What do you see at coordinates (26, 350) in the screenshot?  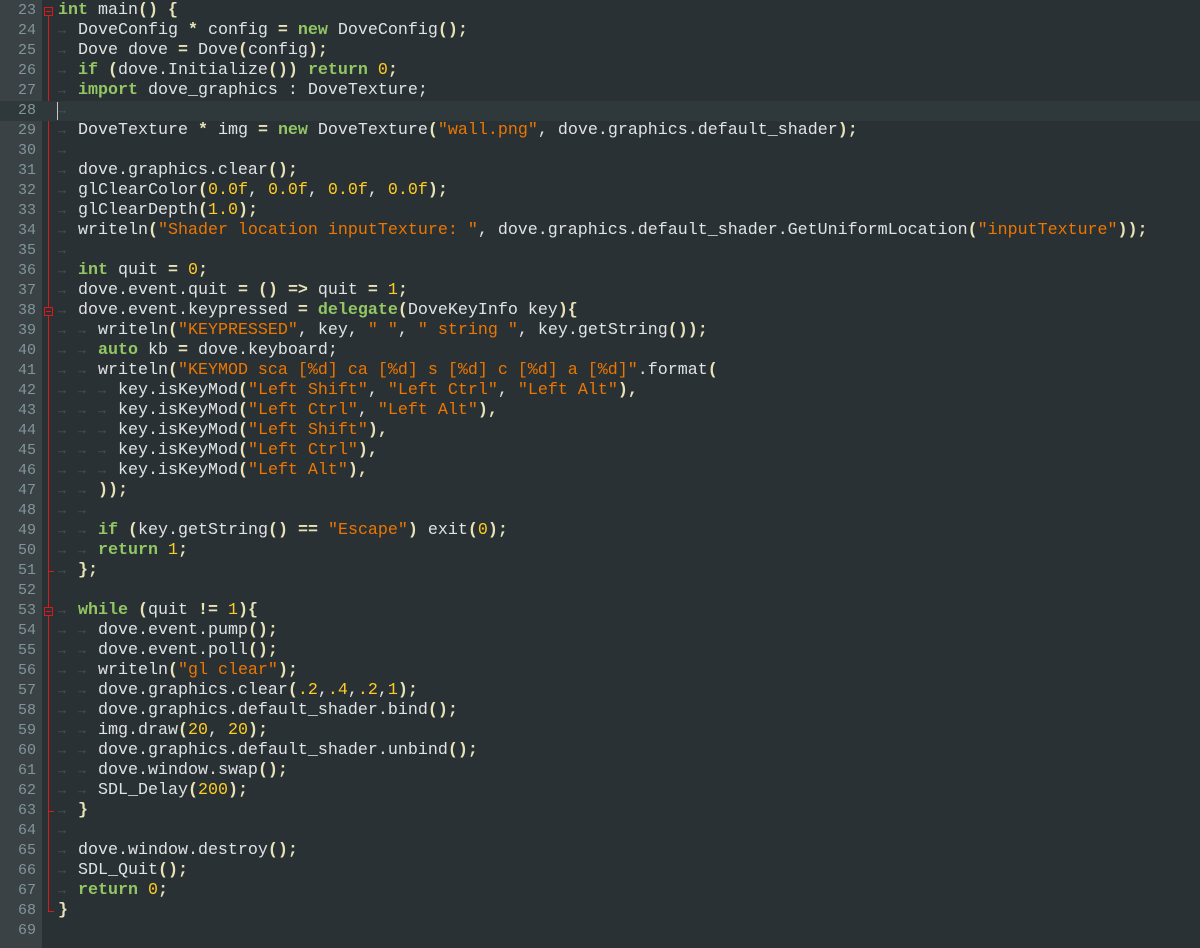 I see `line-number: 40` at bounding box center [26, 350].